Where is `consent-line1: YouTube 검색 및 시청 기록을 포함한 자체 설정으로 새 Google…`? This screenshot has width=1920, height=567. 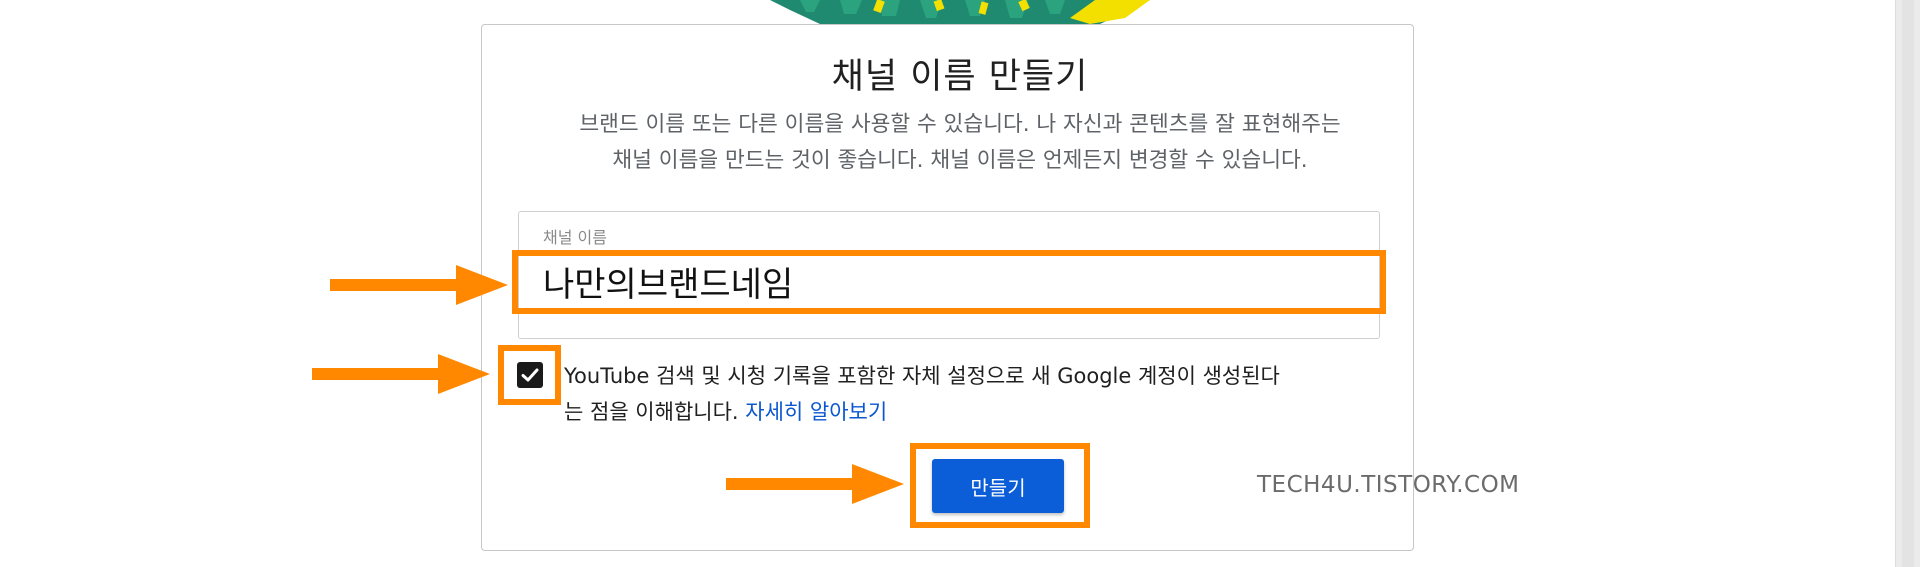
consent-line1: YouTube 검색 및 시청 기록을 포함한 자체 설정으로 새 Google… is located at coordinates (922, 376).